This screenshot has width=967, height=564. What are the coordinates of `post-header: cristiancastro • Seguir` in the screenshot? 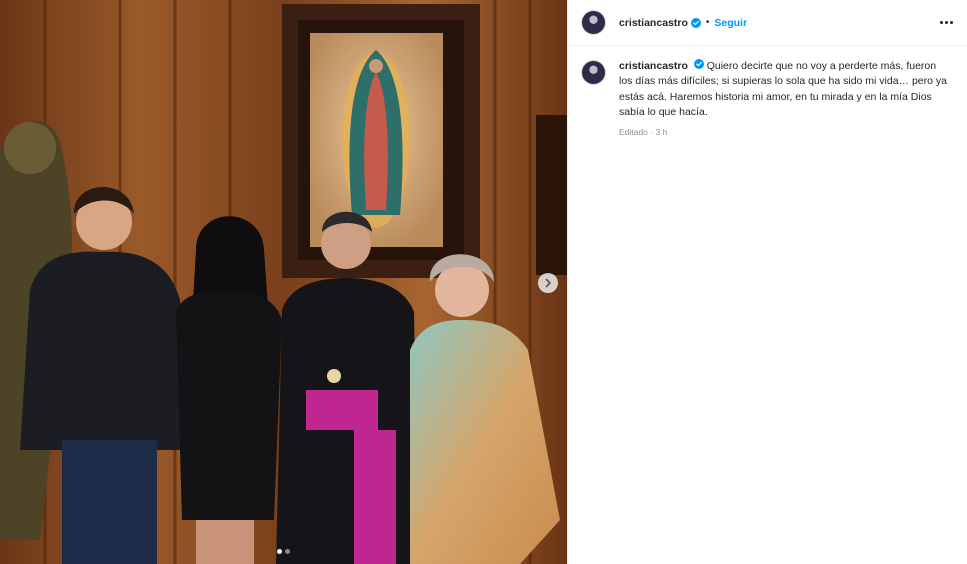 It's located at (767, 23).